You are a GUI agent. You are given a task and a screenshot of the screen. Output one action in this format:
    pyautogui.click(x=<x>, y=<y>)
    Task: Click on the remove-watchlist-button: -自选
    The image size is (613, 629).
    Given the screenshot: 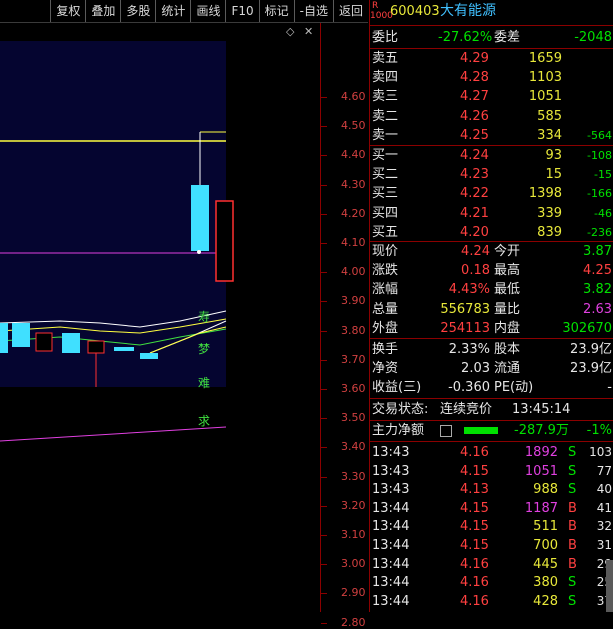 What is the action you would take?
    pyautogui.click(x=313, y=11)
    